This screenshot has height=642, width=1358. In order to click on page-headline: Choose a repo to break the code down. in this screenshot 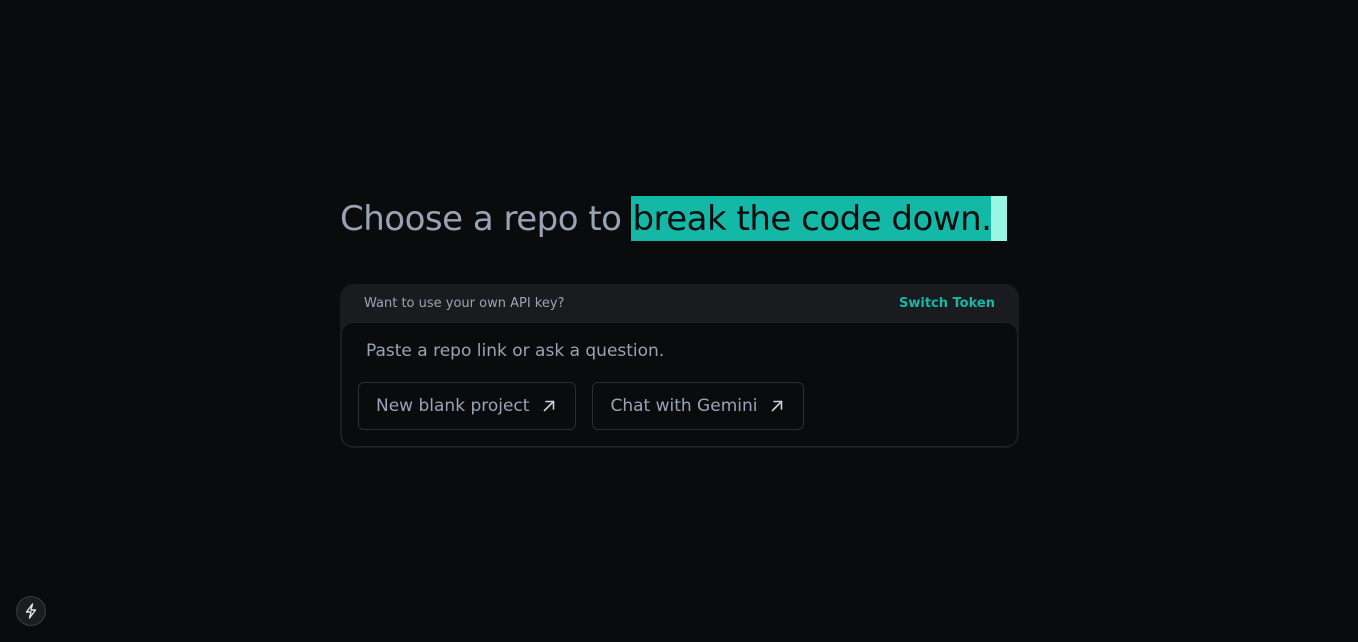, I will do `click(674, 218)`.